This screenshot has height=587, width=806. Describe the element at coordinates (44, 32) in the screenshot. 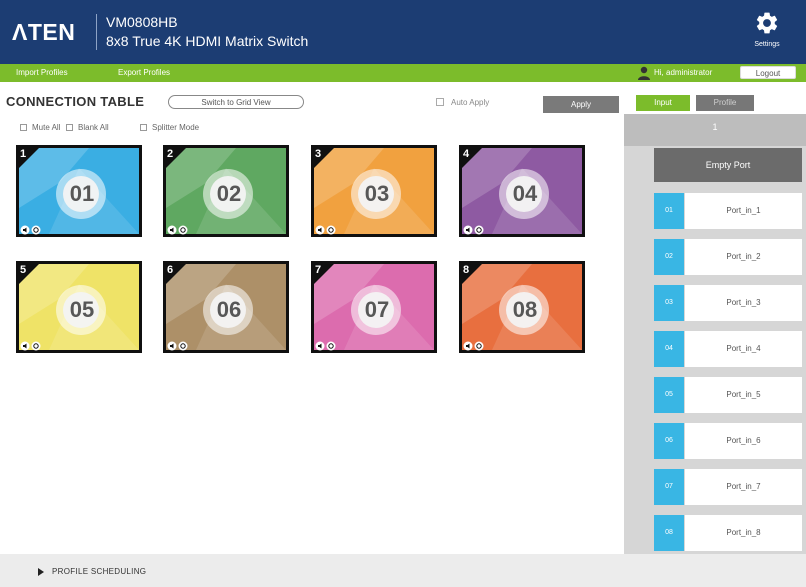

I see `aten-logo: ΛTEN` at that location.